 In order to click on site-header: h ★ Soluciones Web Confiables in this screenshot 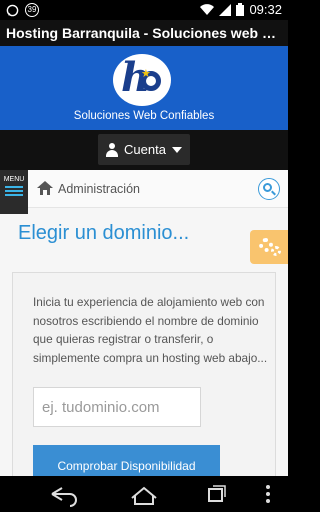, I will do `click(144, 88)`.